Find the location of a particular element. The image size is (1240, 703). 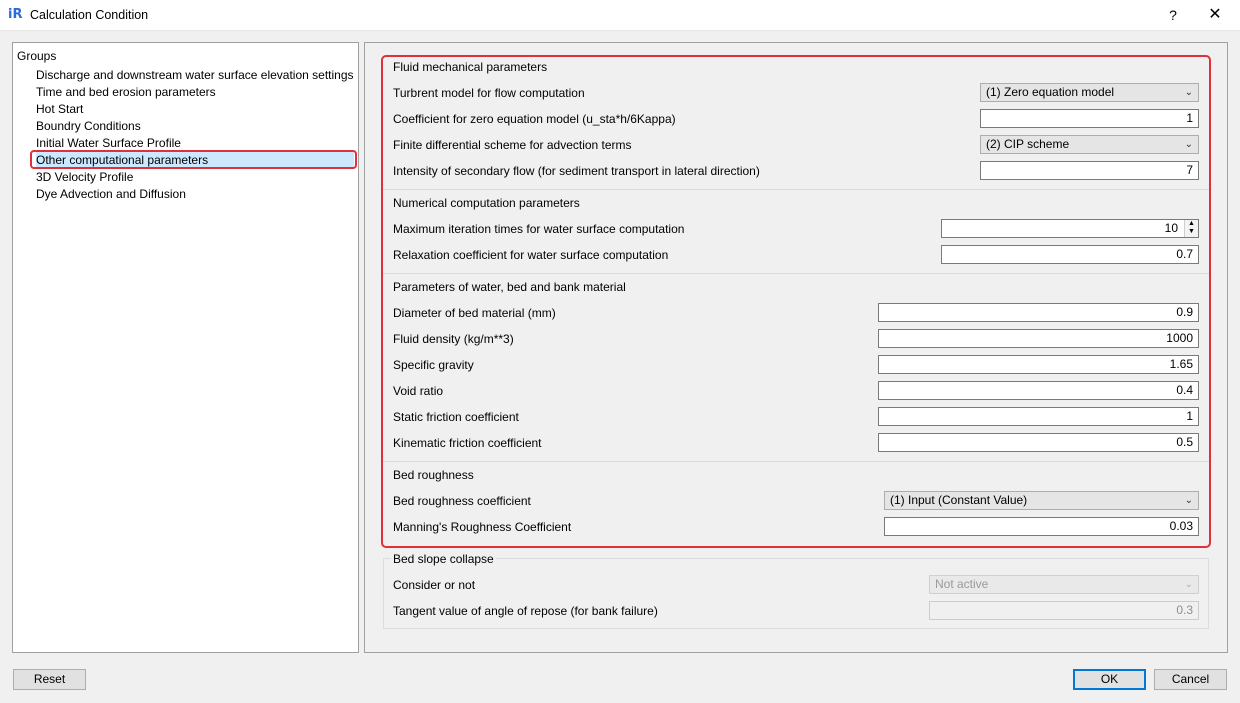

max-iteration-value: 10 is located at coordinates (1171, 228).